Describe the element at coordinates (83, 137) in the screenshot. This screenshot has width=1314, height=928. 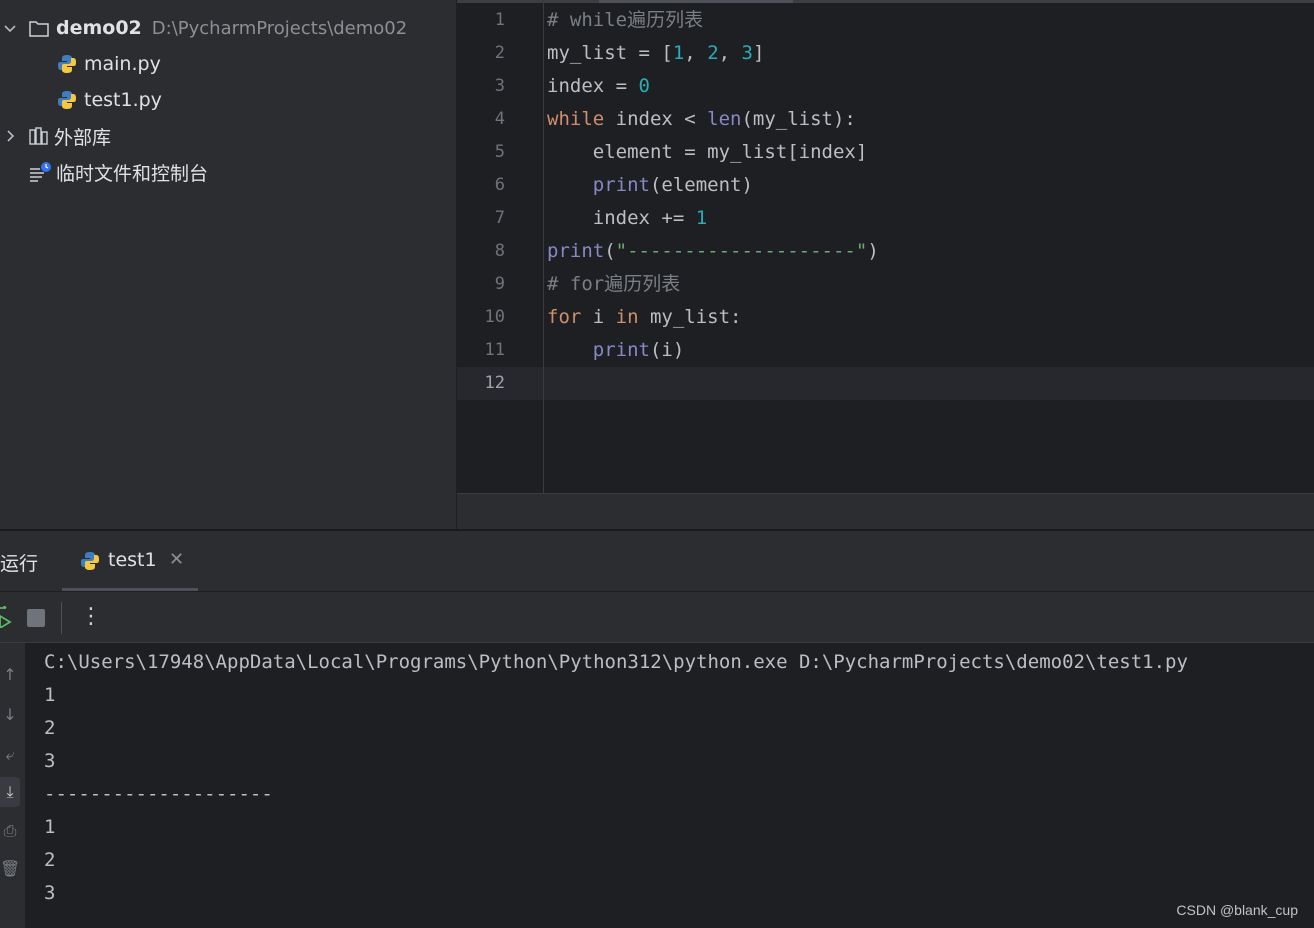
I see `external-libraries-label: 外部库` at that location.